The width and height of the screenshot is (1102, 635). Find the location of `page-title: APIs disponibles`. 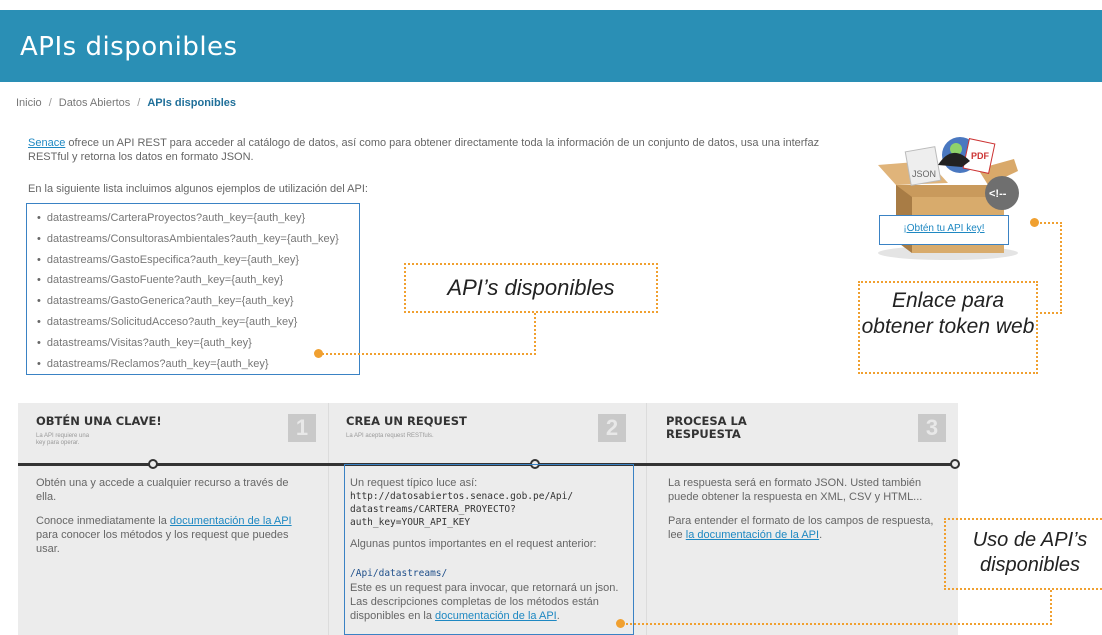

page-title: APIs disponibles is located at coordinates (129, 47).